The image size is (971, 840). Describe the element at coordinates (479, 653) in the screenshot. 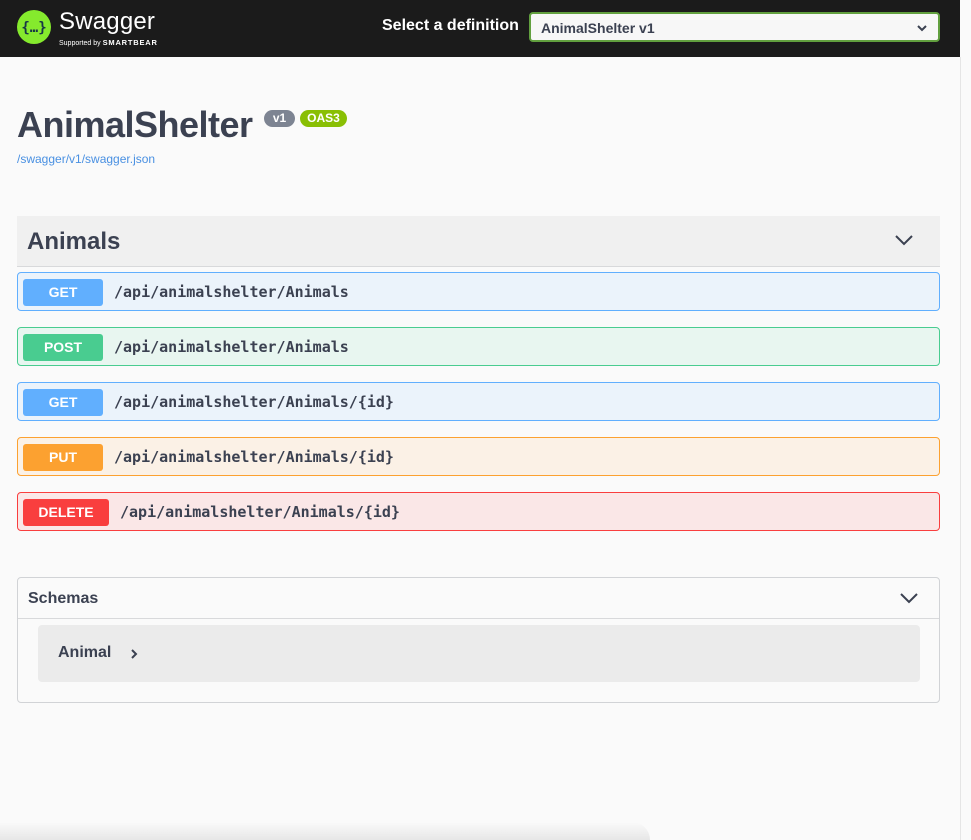

I see `model-animal: Animal` at that location.